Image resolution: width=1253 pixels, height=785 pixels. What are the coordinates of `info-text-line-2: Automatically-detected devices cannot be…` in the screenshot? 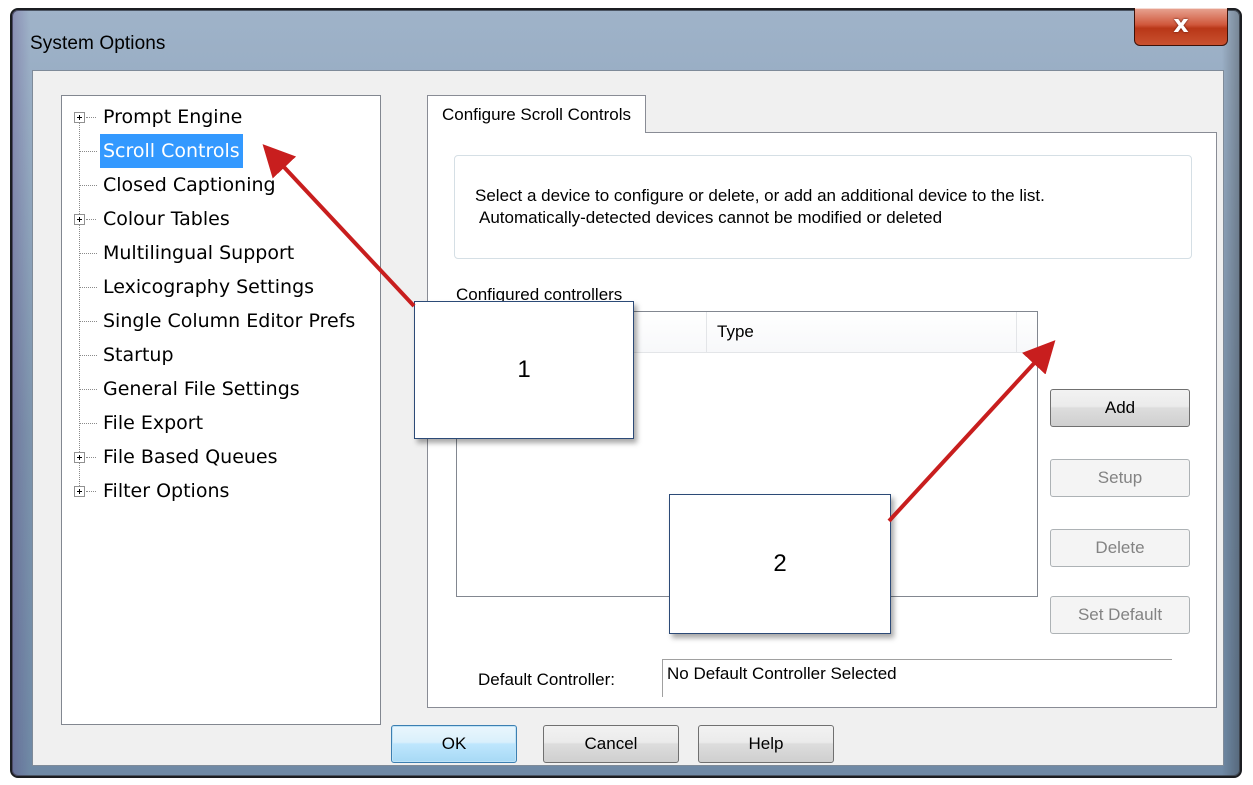 It's located at (711, 217).